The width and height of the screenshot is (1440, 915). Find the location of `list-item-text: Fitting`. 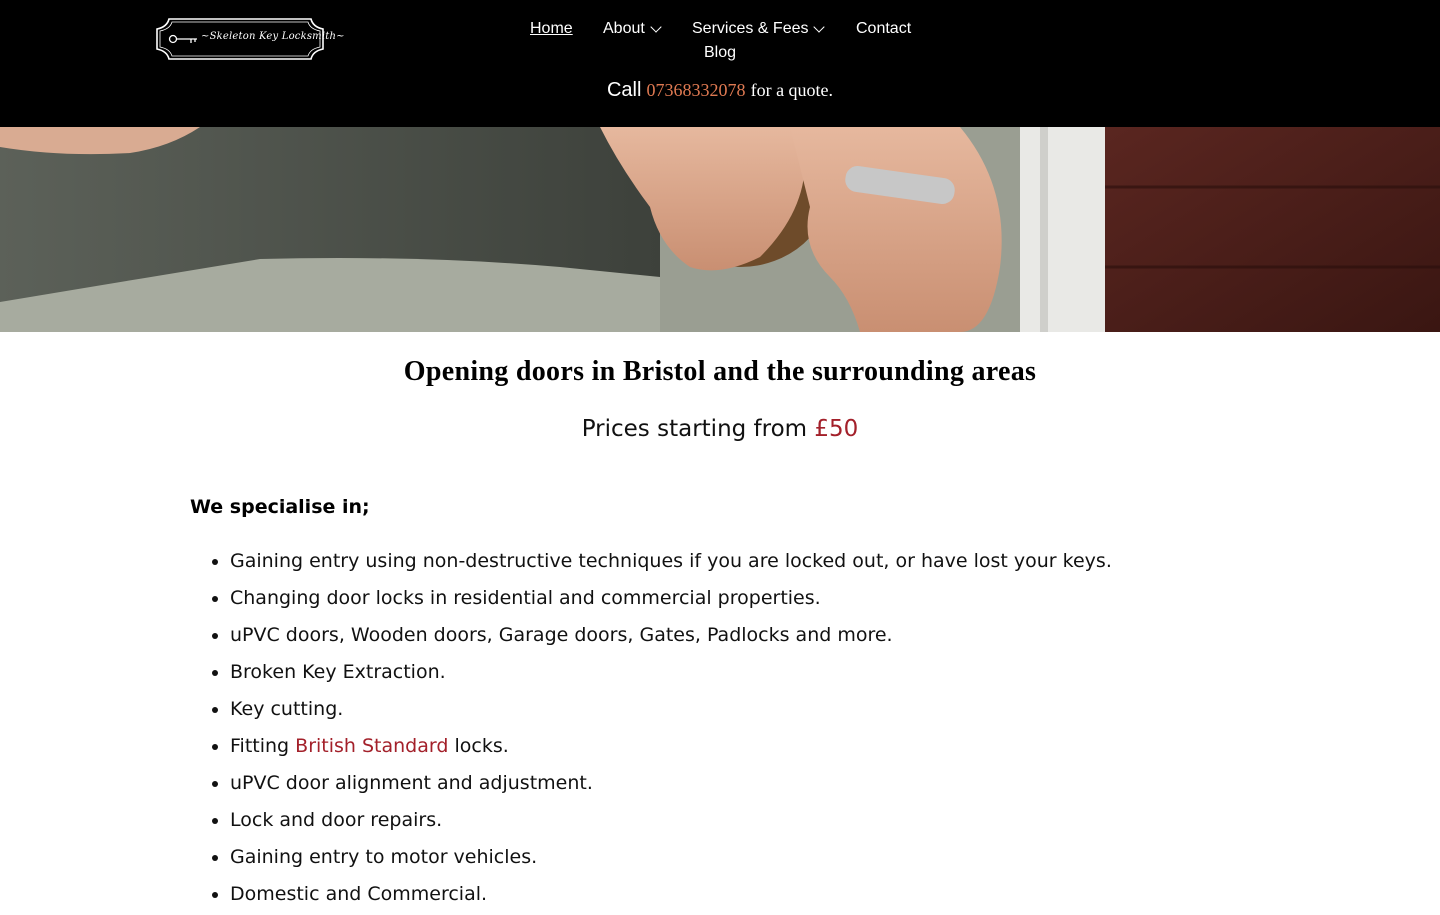

list-item-text: Fitting is located at coordinates (260, 746).